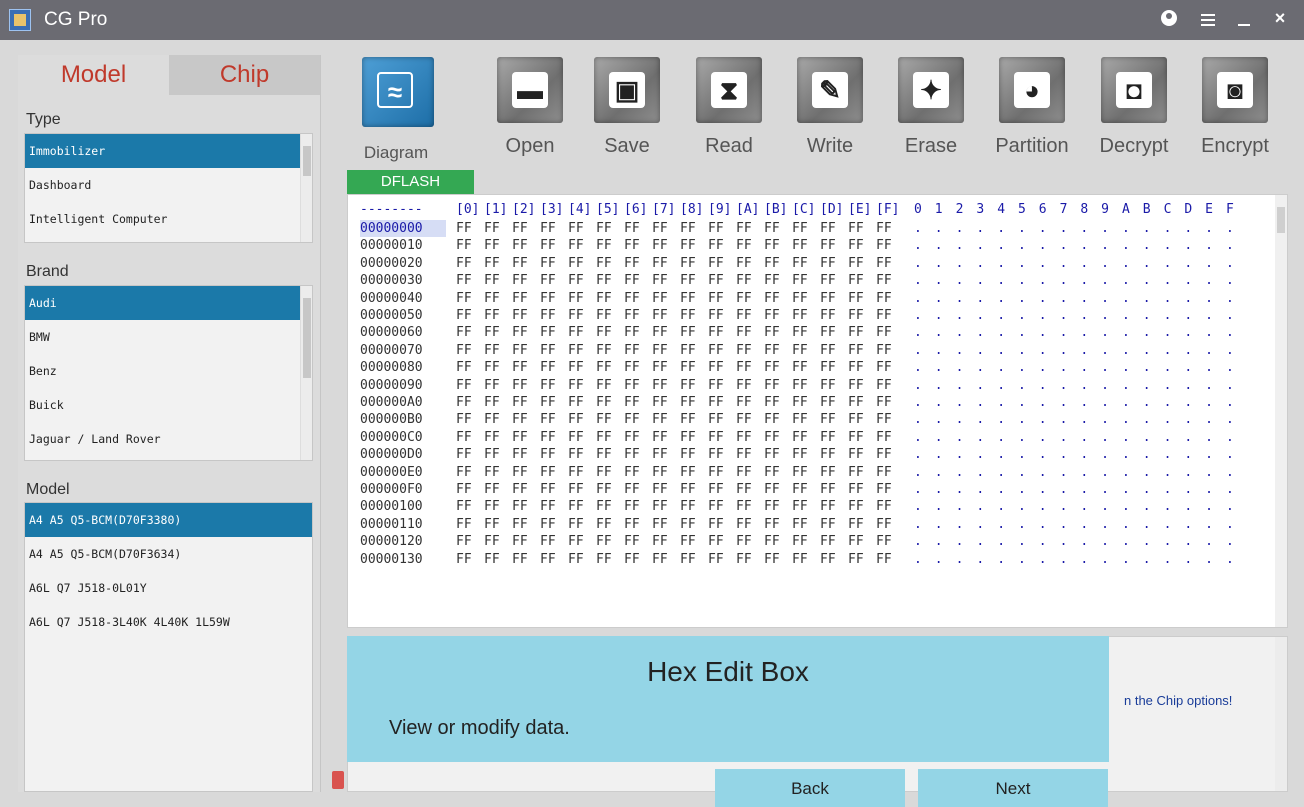 This screenshot has width=1304, height=807. Describe the element at coordinates (1013, 788) in the screenshot. I see `next-button: Next` at that location.